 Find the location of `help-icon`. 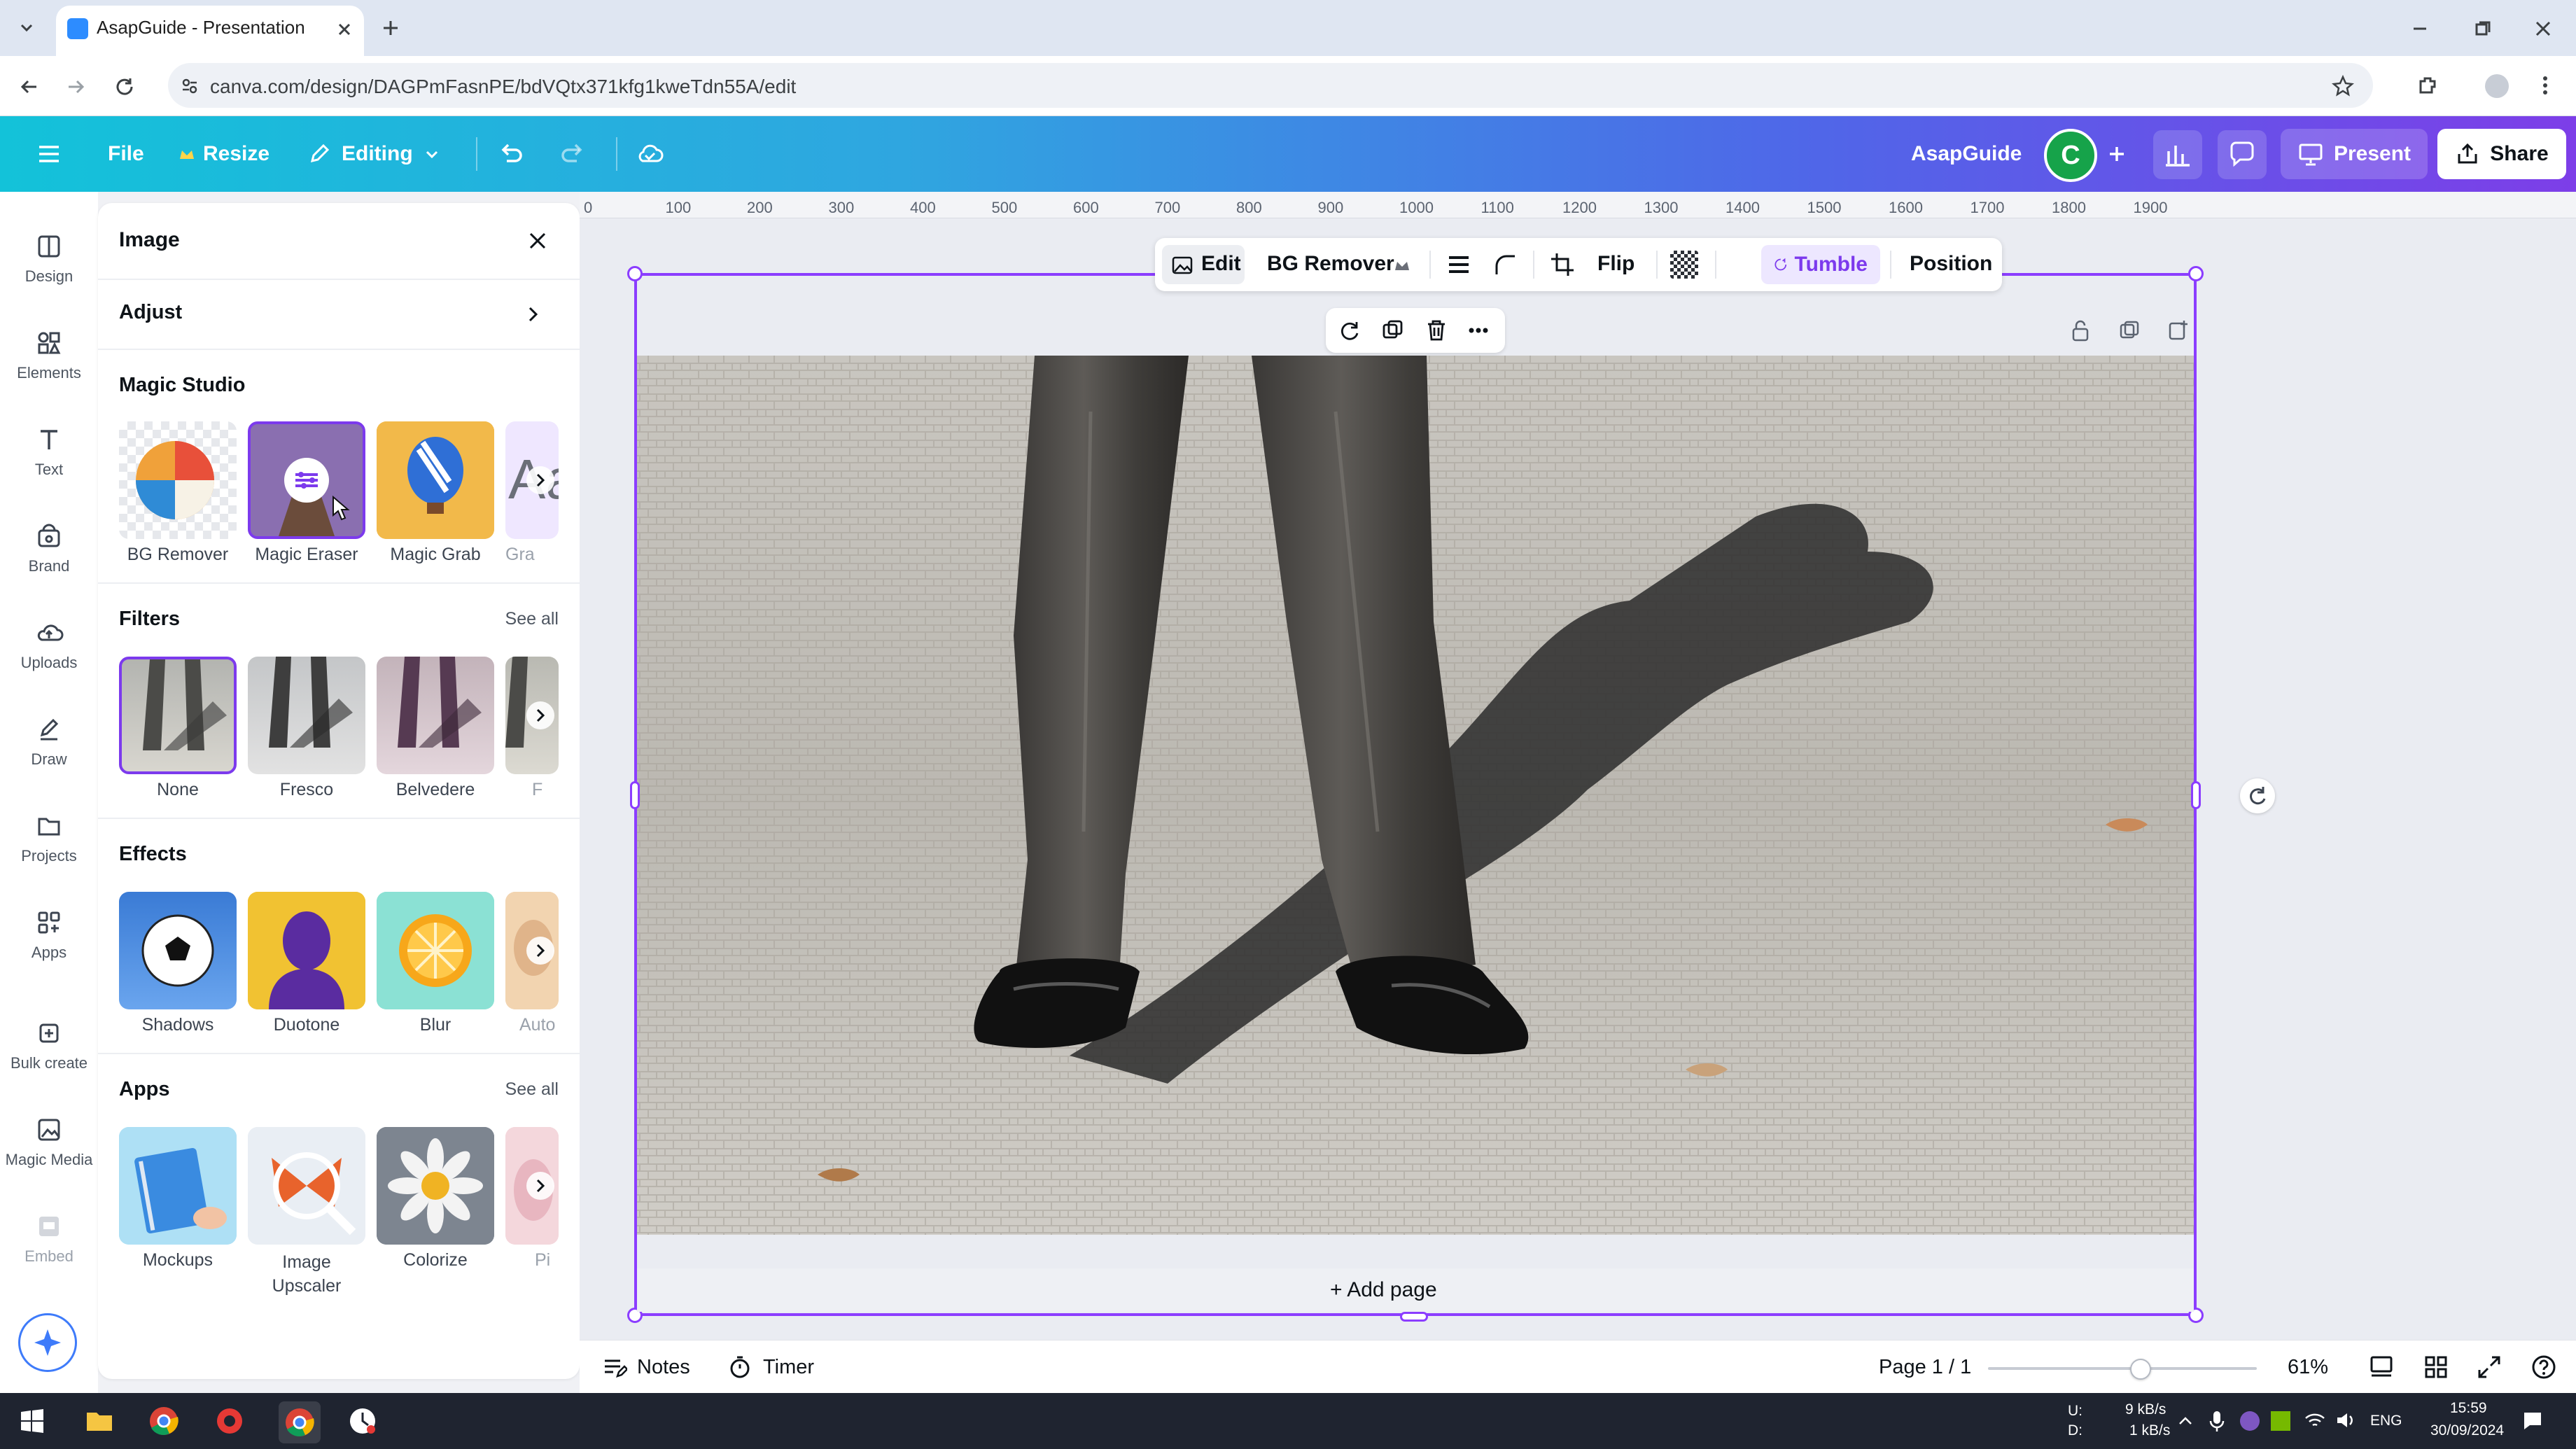

help-icon is located at coordinates (2544, 1367).